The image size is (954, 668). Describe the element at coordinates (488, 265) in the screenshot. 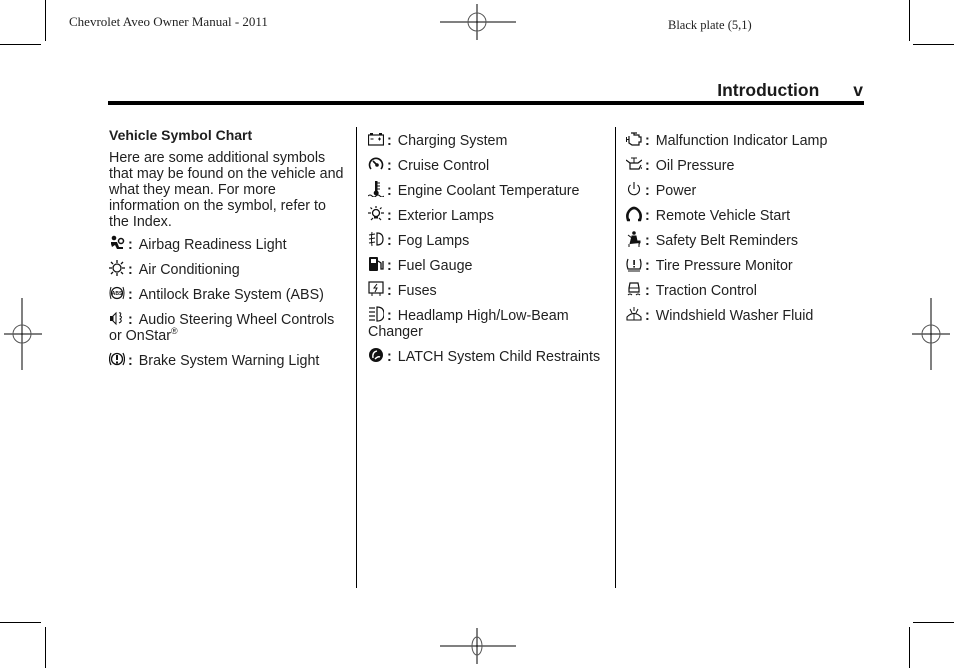

I see `symbol-item: : Fuel Gauge` at that location.